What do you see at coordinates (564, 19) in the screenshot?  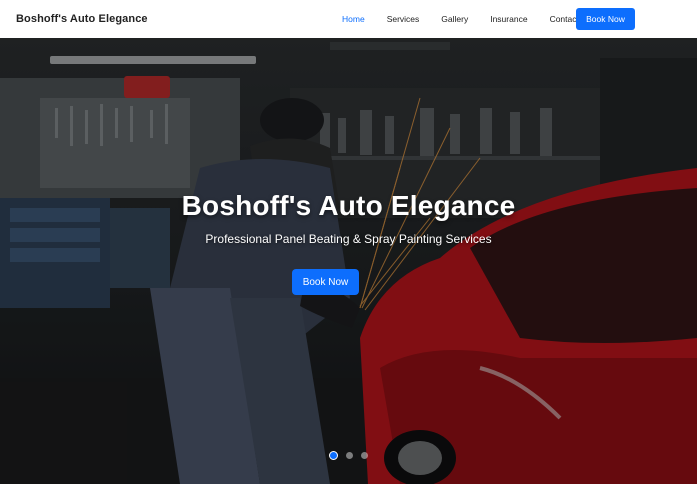 I see `nav-link-contact: Contact` at bounding box center [564, 19].